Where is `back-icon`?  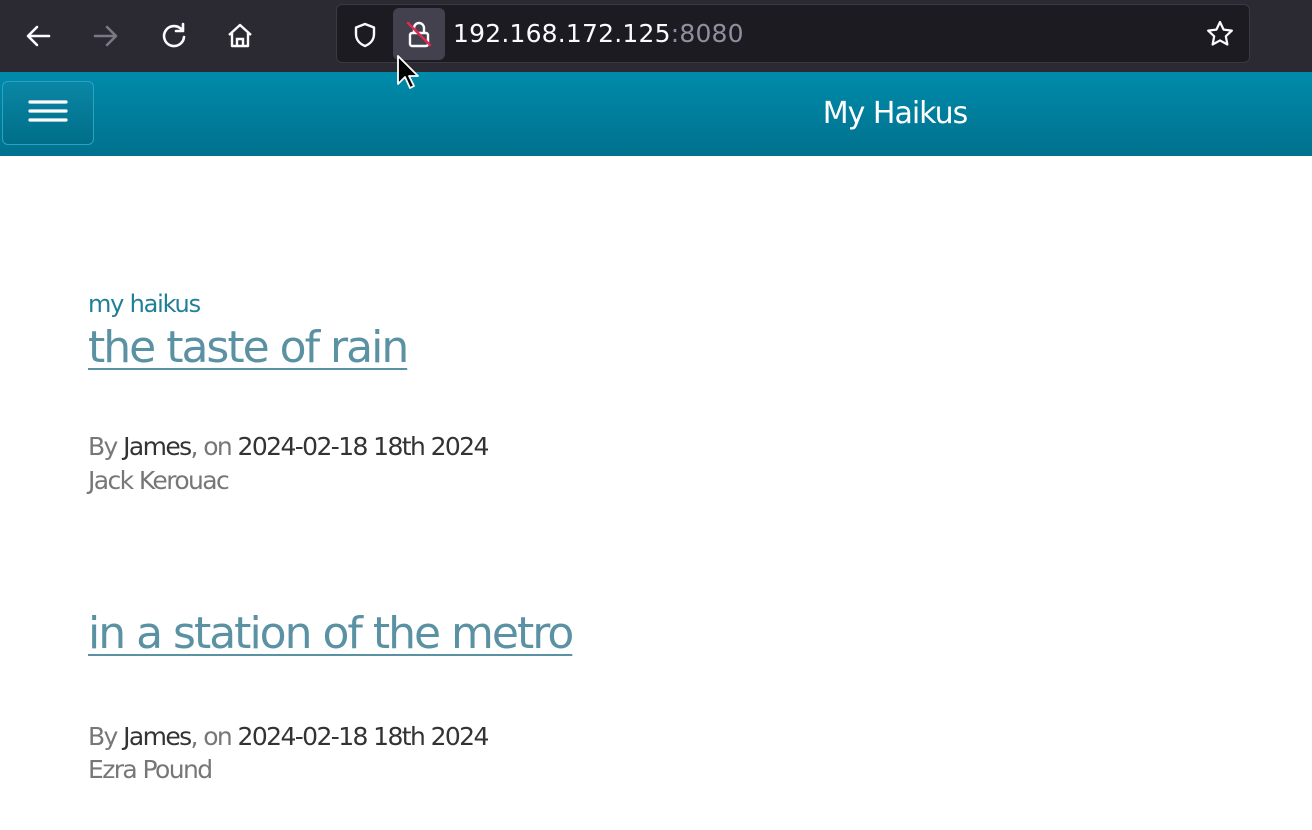
back-icon is located at coordinates (38, 36).